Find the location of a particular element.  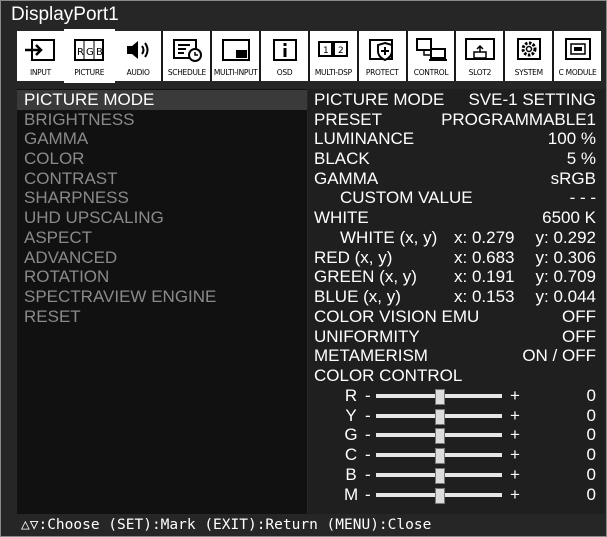

menu-item-picture-mode: PICTURE MODE is located at coordinates (89, 100).